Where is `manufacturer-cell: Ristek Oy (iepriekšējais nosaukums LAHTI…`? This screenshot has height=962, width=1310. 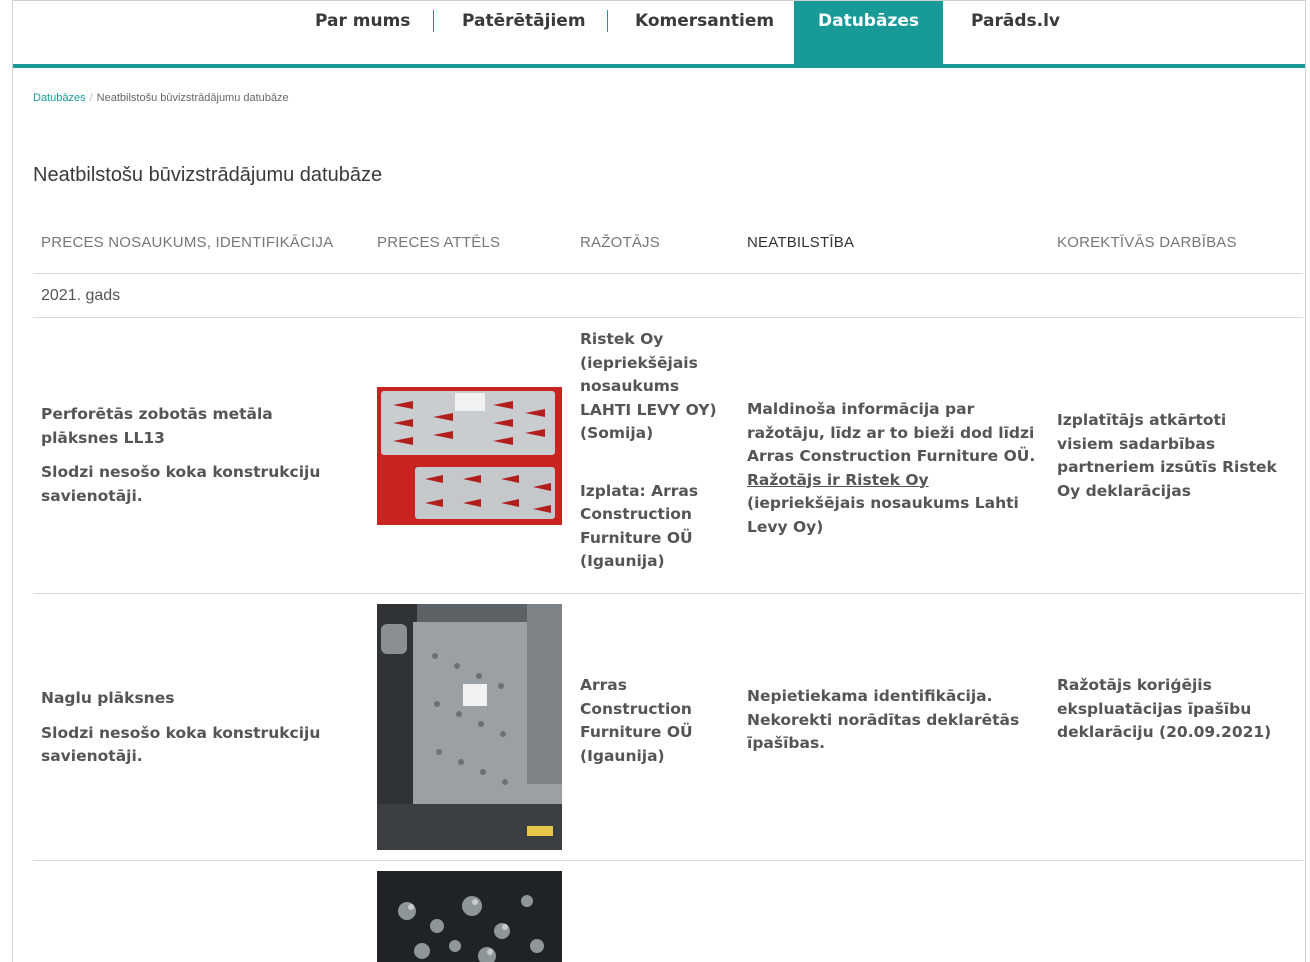
manufacturer-cell: Ristek Oy (iepriekšējais nosaukums LAHTI… is located at coordinates (650, 451).